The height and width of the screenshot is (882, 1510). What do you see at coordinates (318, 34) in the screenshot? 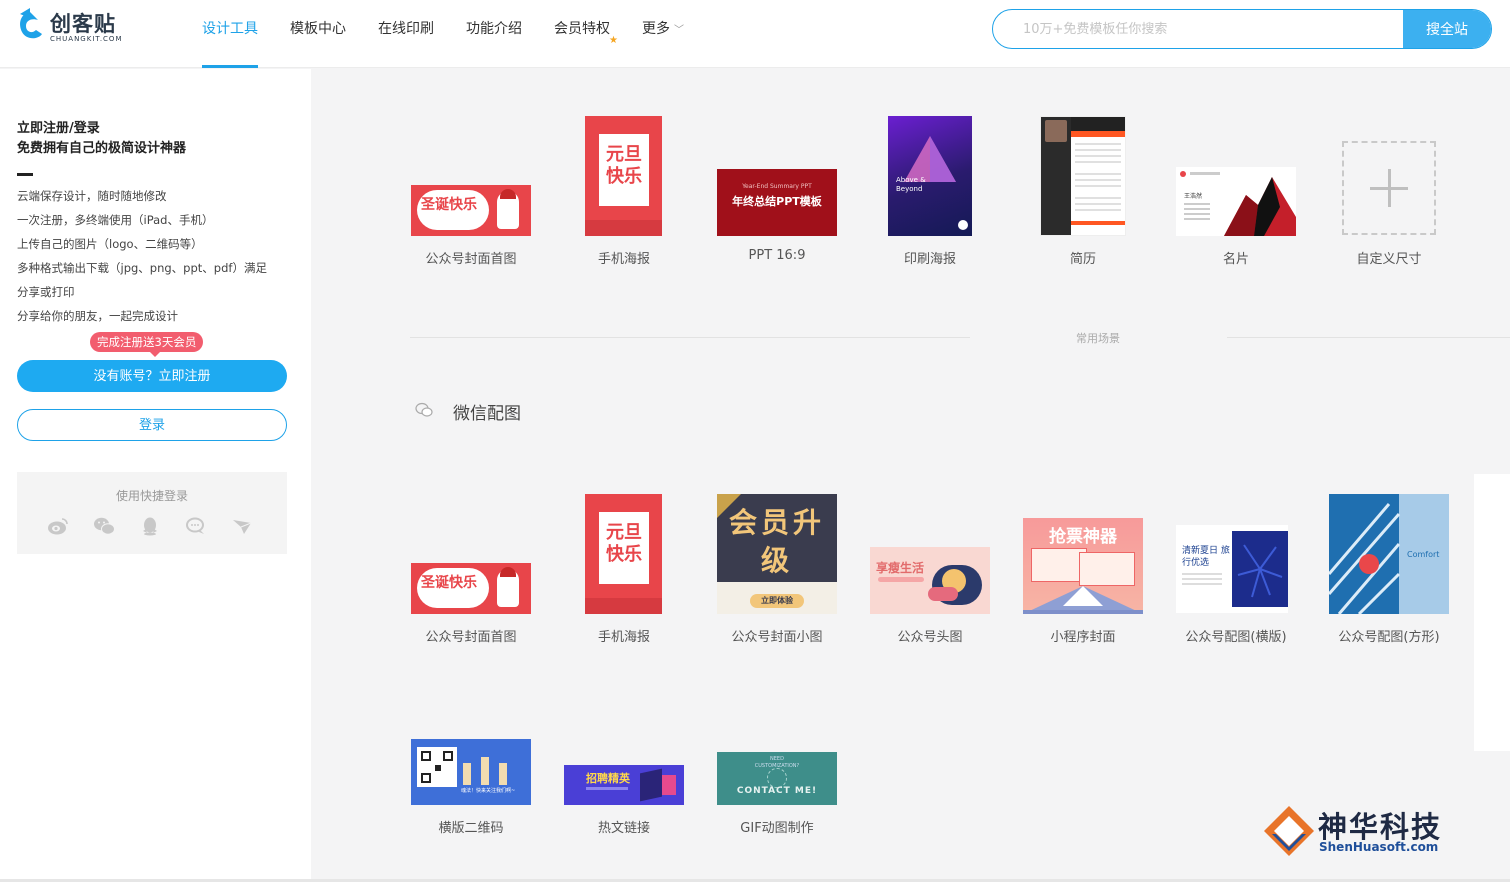
I see `nav-template-center: 模板中心` at bounding box center [318, 34].